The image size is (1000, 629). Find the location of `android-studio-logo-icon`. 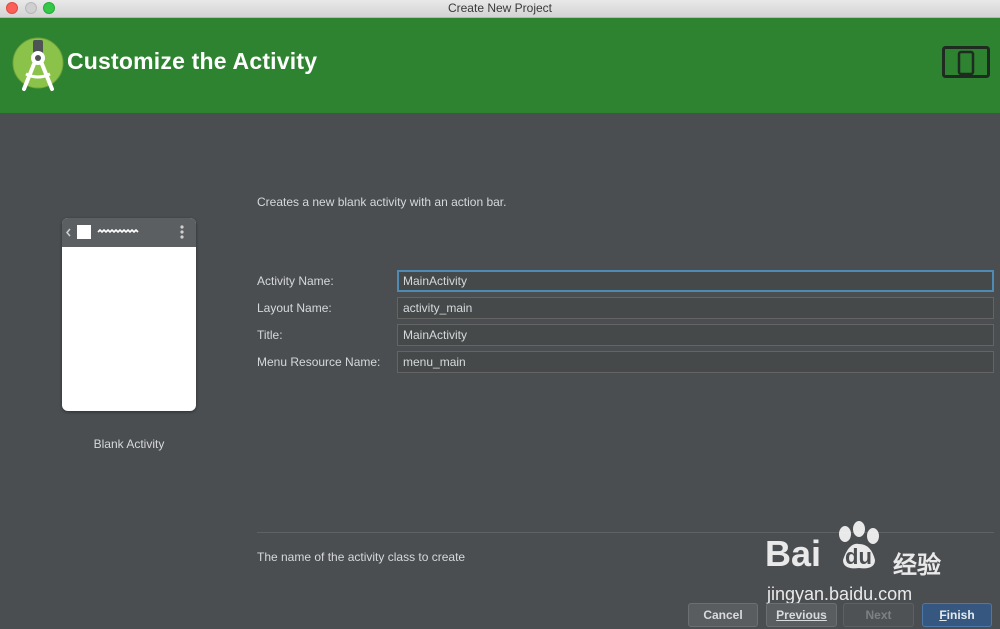

android-studio-logo-icon is located at coordinates (38, 64).